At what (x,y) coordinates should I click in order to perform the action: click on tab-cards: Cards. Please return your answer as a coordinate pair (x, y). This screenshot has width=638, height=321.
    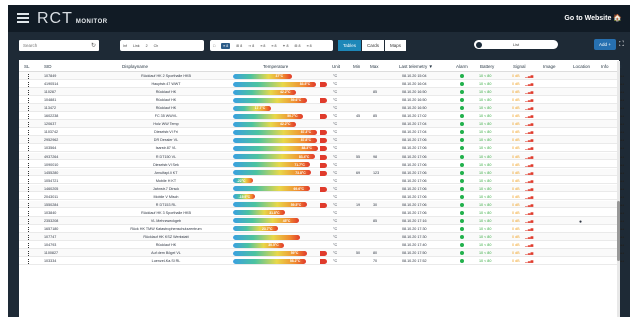
    Looking at the image, I should click on (373, 45).